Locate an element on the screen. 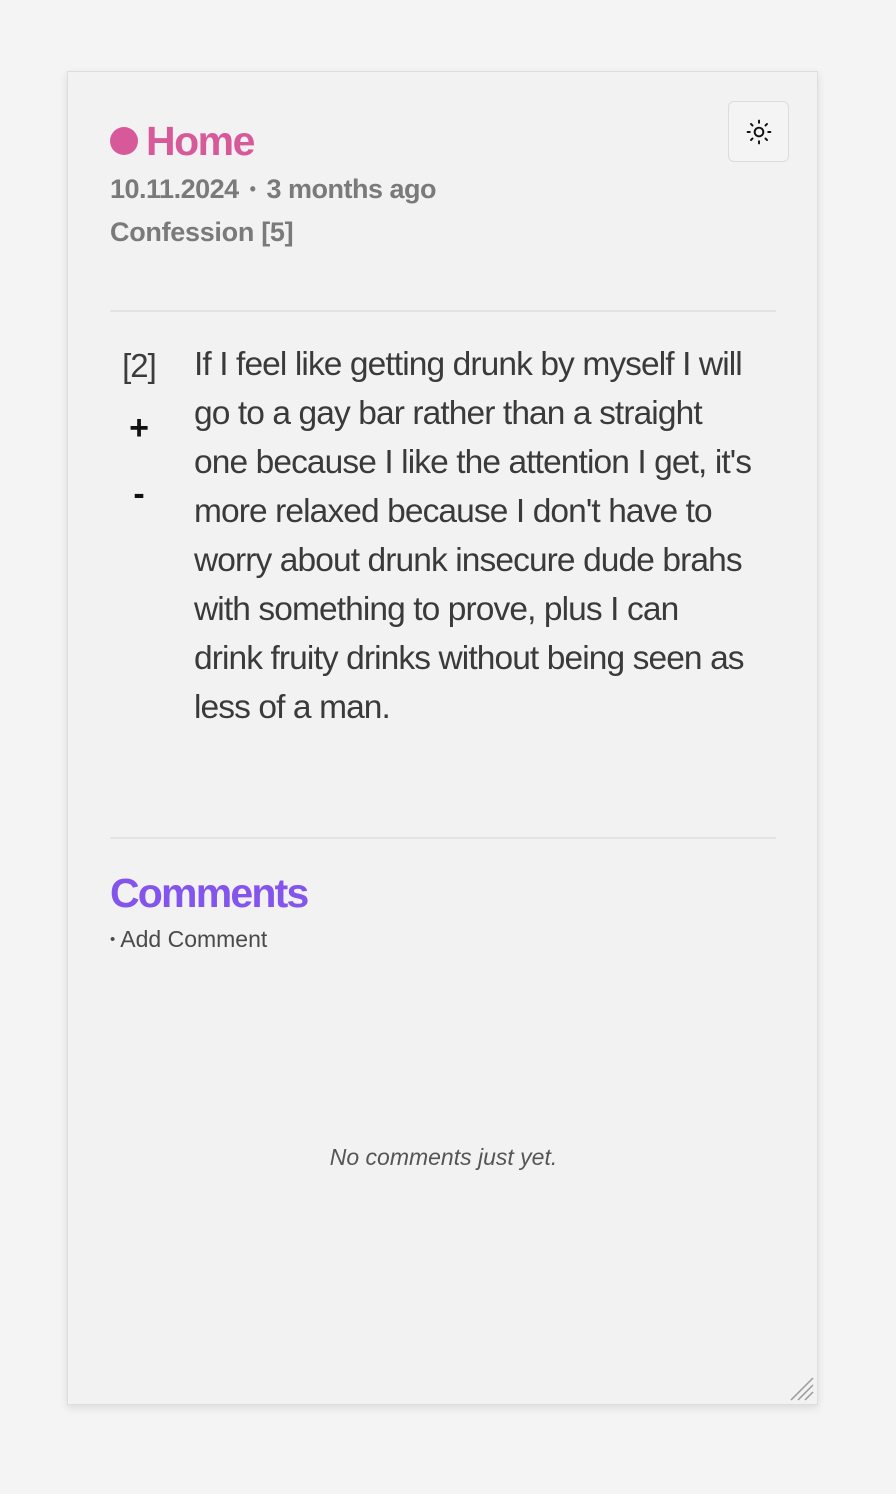 This screenshot has width=896, height=1494. add-comment-label: Add Comment is located at coordinates (194, 939).